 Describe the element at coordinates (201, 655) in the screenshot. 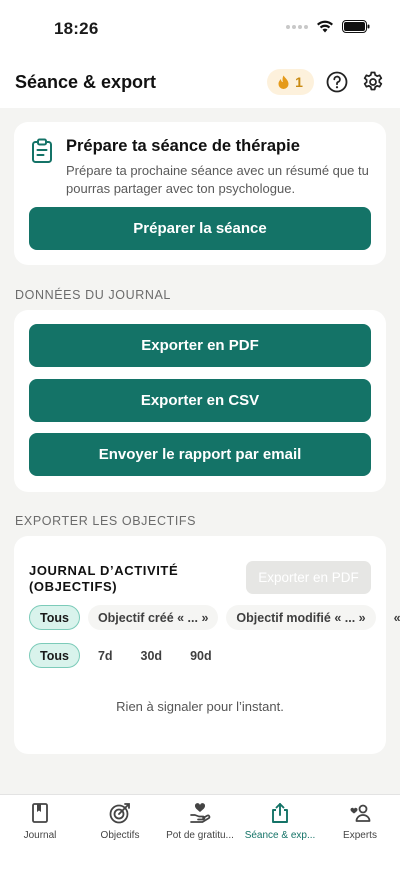

I see `period-chip-90d: 90d` at that location.